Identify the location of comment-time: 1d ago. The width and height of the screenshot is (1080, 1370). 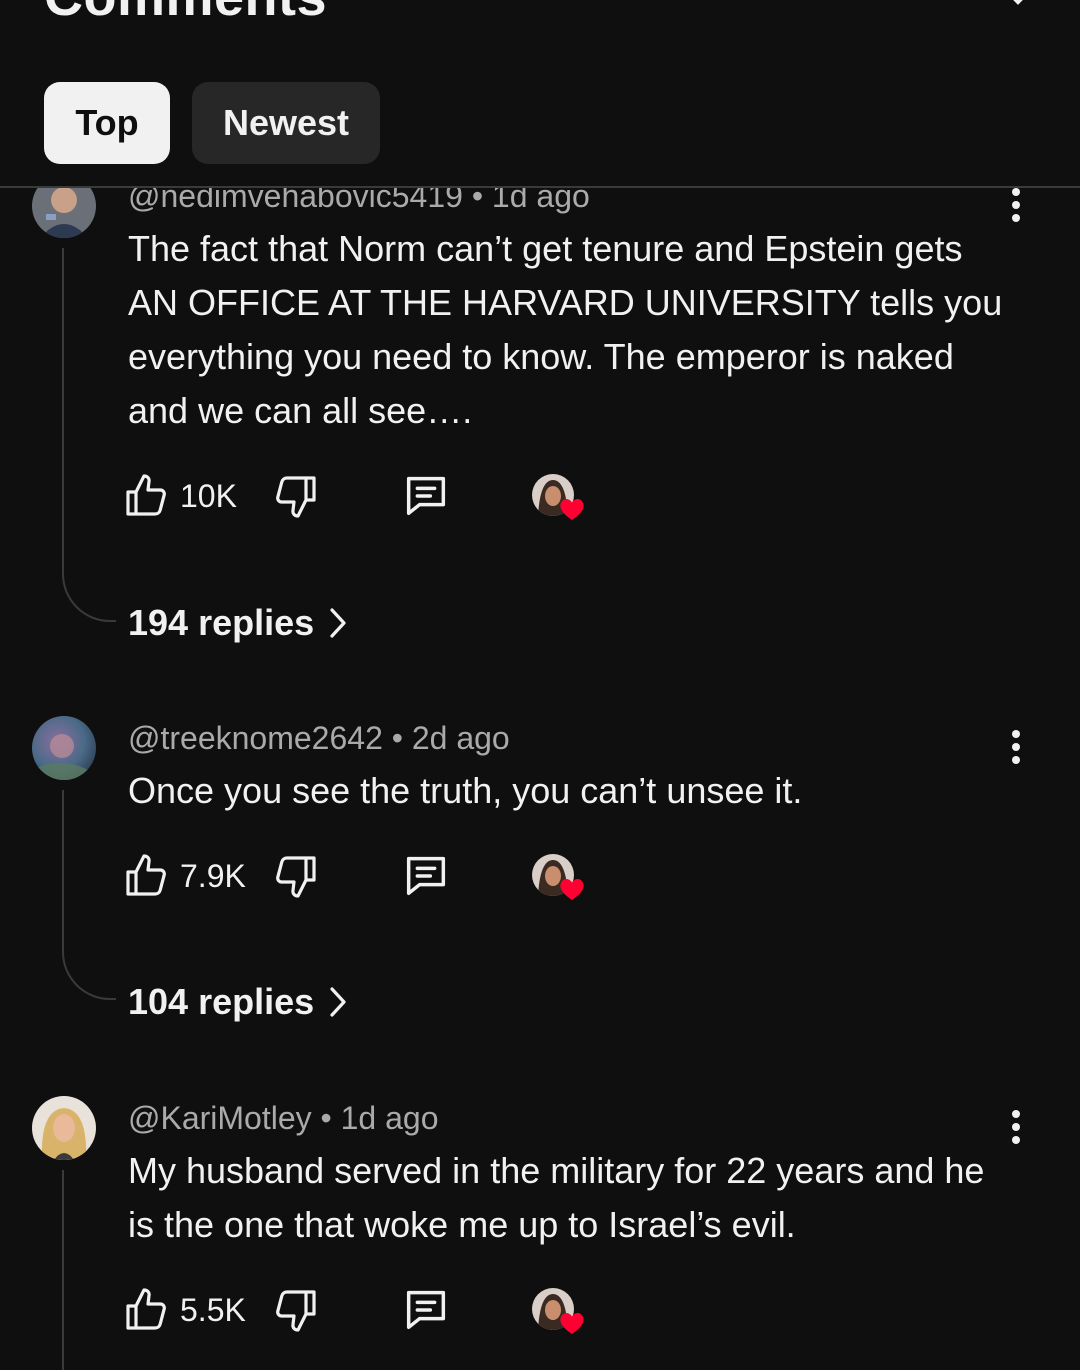
(389, 1118).